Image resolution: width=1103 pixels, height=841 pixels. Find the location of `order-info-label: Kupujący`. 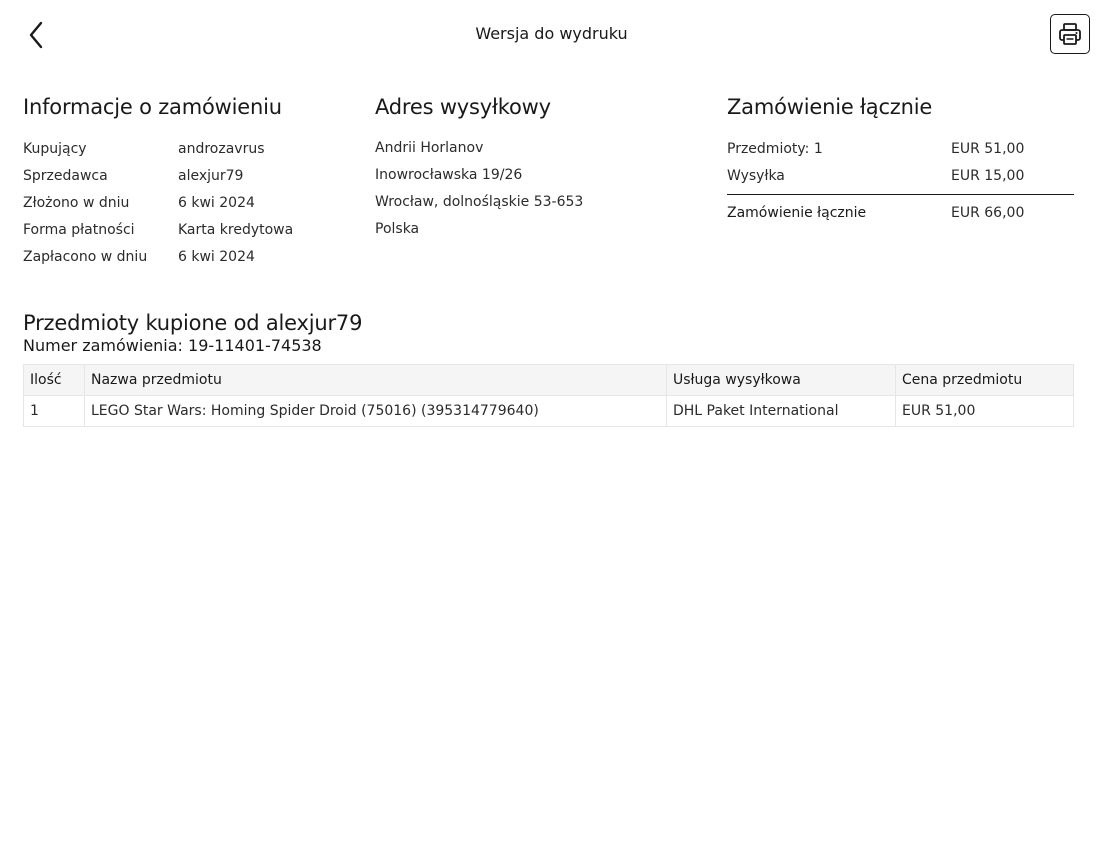

order-info-label: Kupujący is located at coordinates (55, 148).